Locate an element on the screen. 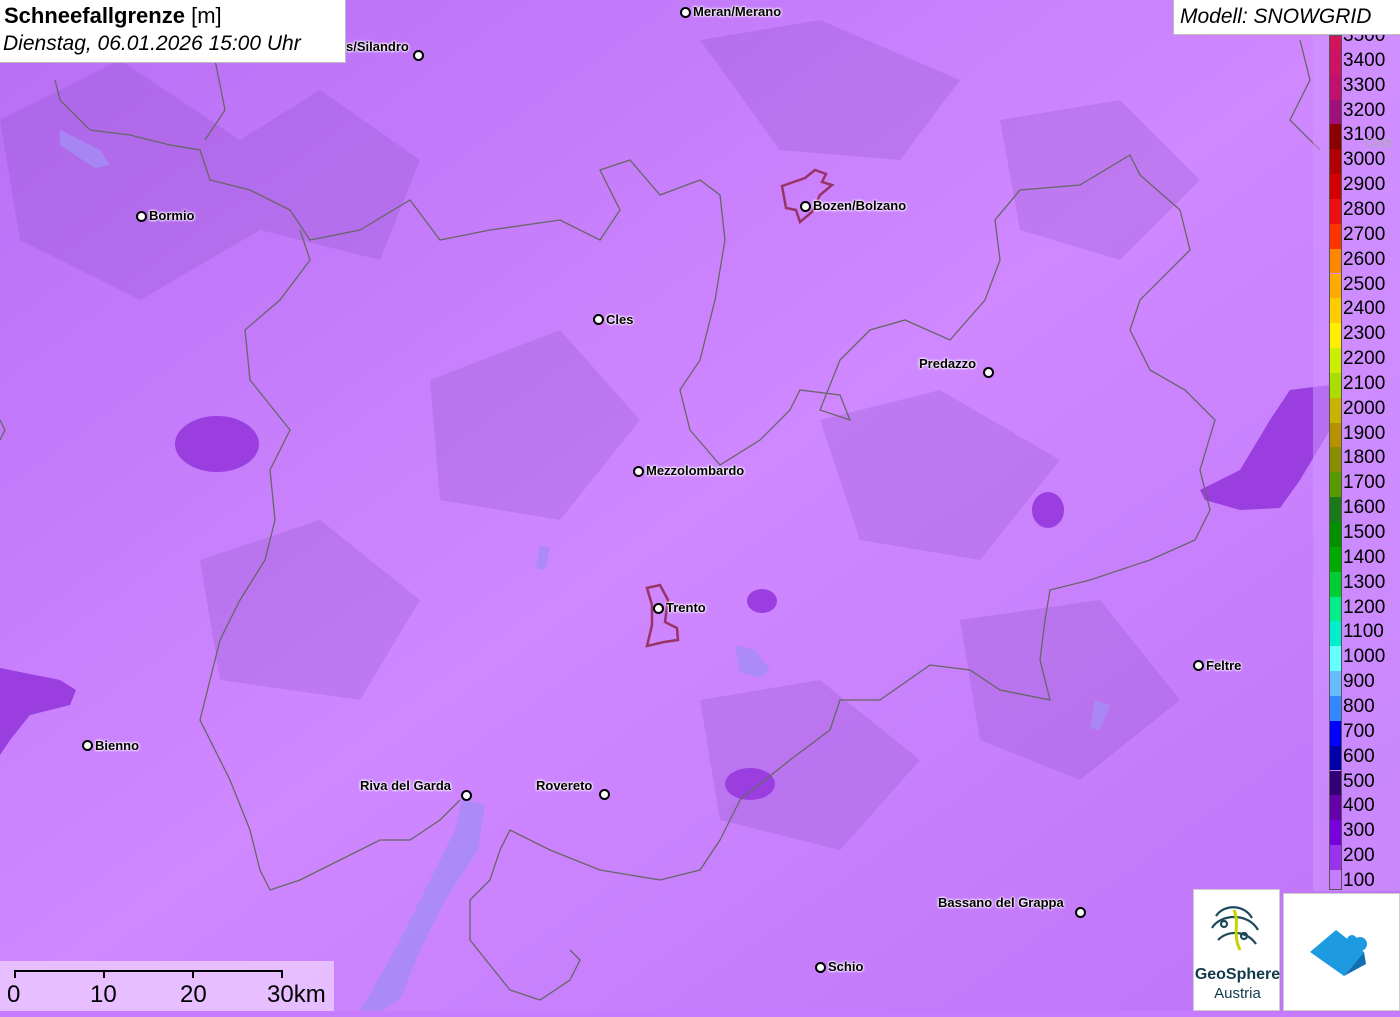 This screenshot has width=1400, height=1017. city-marker-predazzo is located at coordinates (988, 372).